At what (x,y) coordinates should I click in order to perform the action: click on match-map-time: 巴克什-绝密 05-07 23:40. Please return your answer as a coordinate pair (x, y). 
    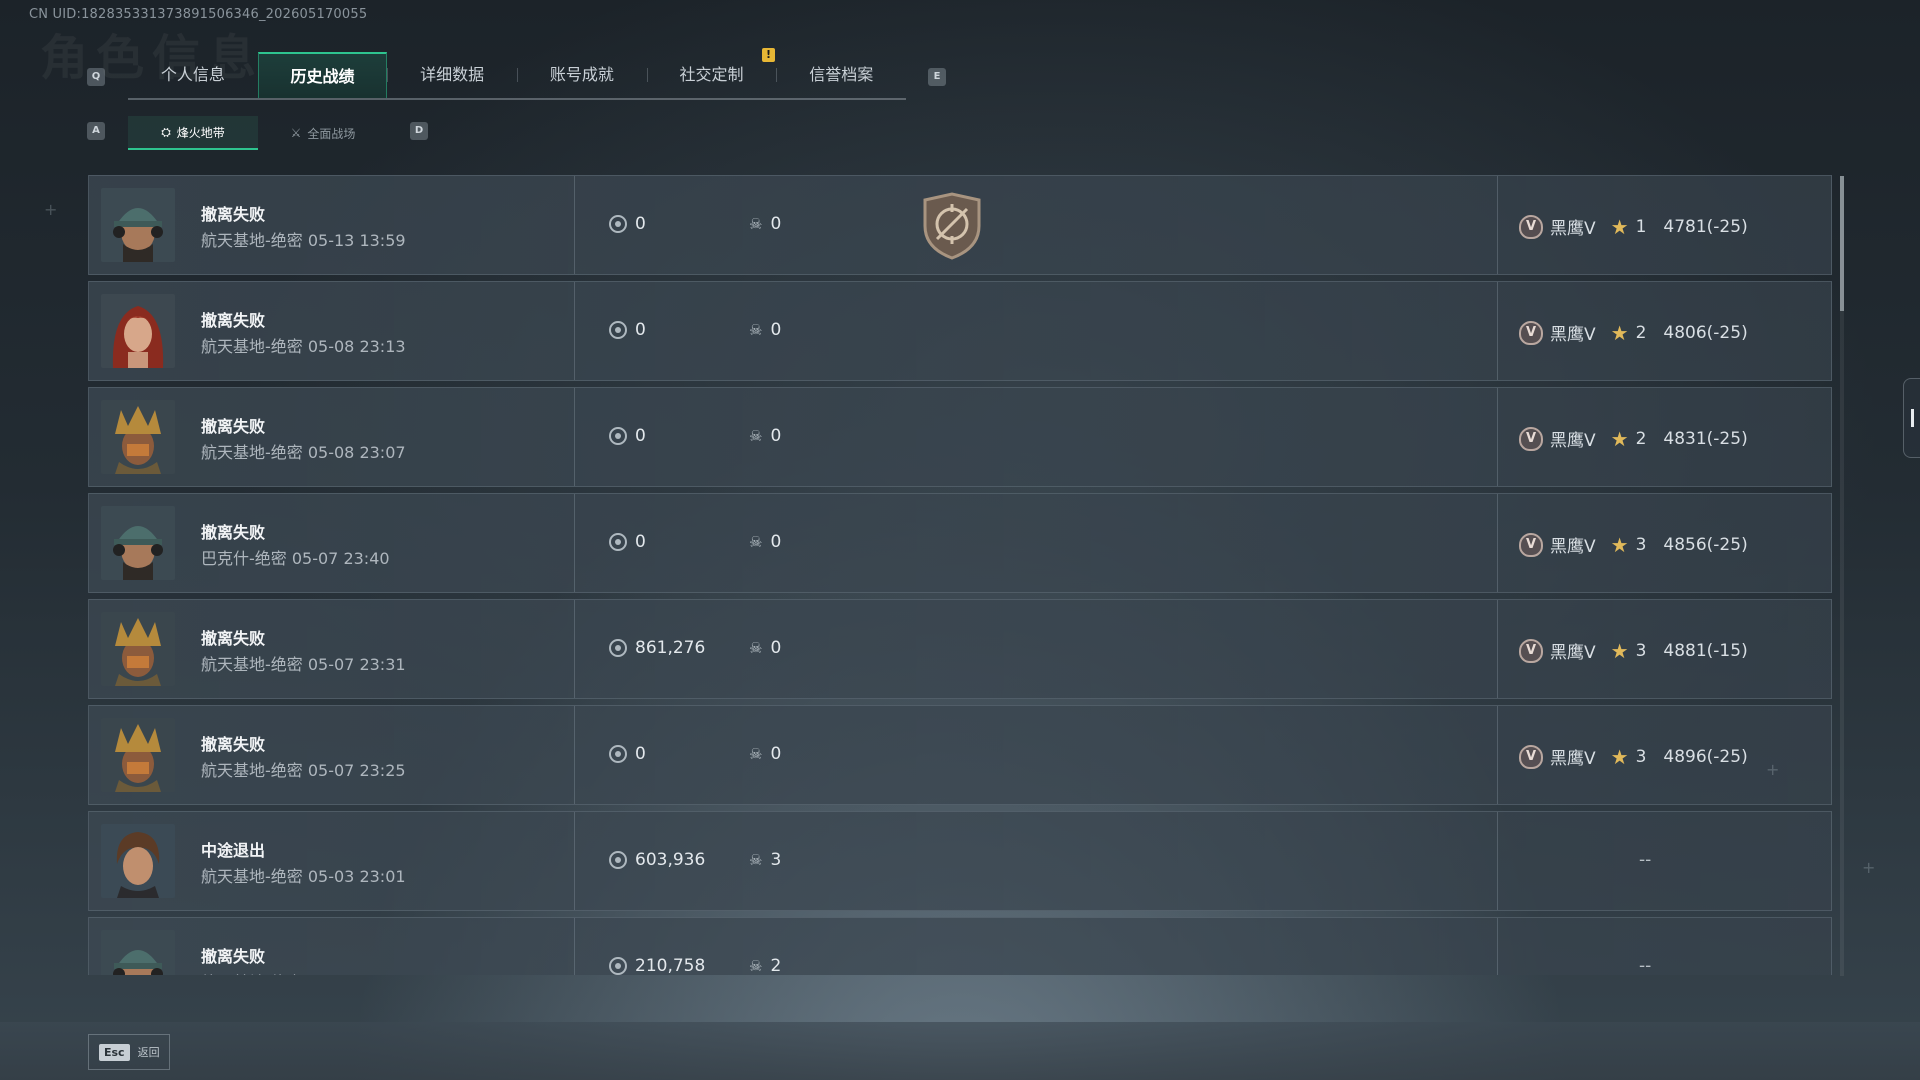
    Looking at the image, I should click on (295, 558).